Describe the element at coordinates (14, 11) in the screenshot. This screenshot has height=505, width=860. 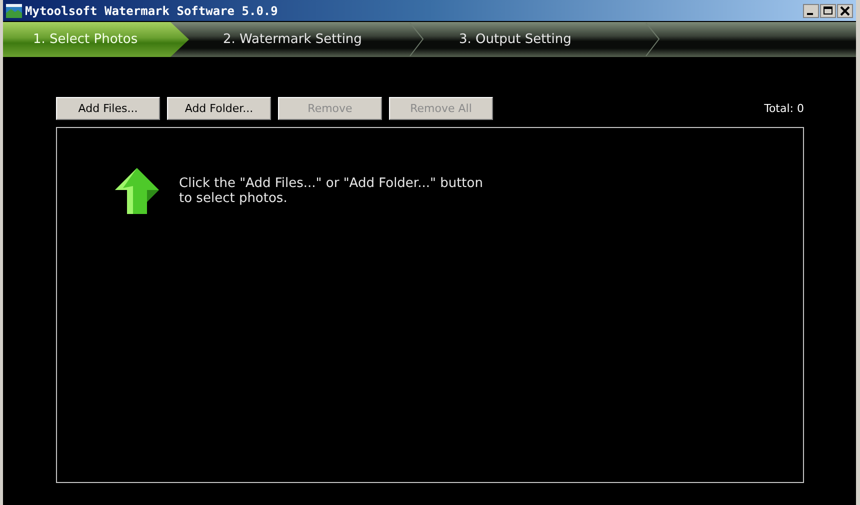
I see `landscape-icon` at that location.